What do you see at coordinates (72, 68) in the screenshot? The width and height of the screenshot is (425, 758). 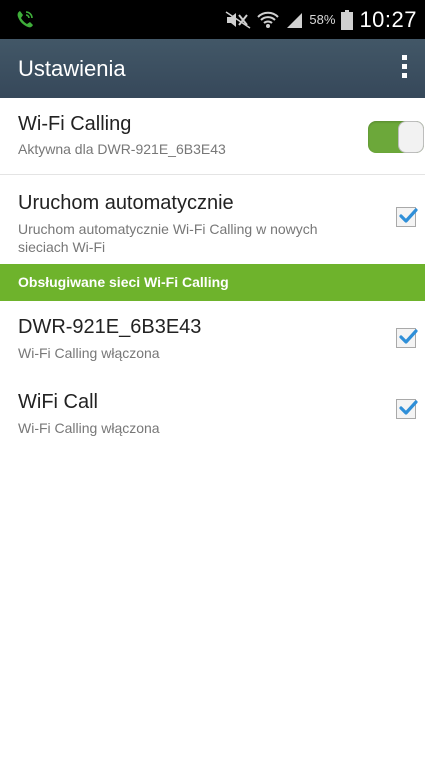 I see `screen-title: Ustawienia` at bounding box center [72, 68].